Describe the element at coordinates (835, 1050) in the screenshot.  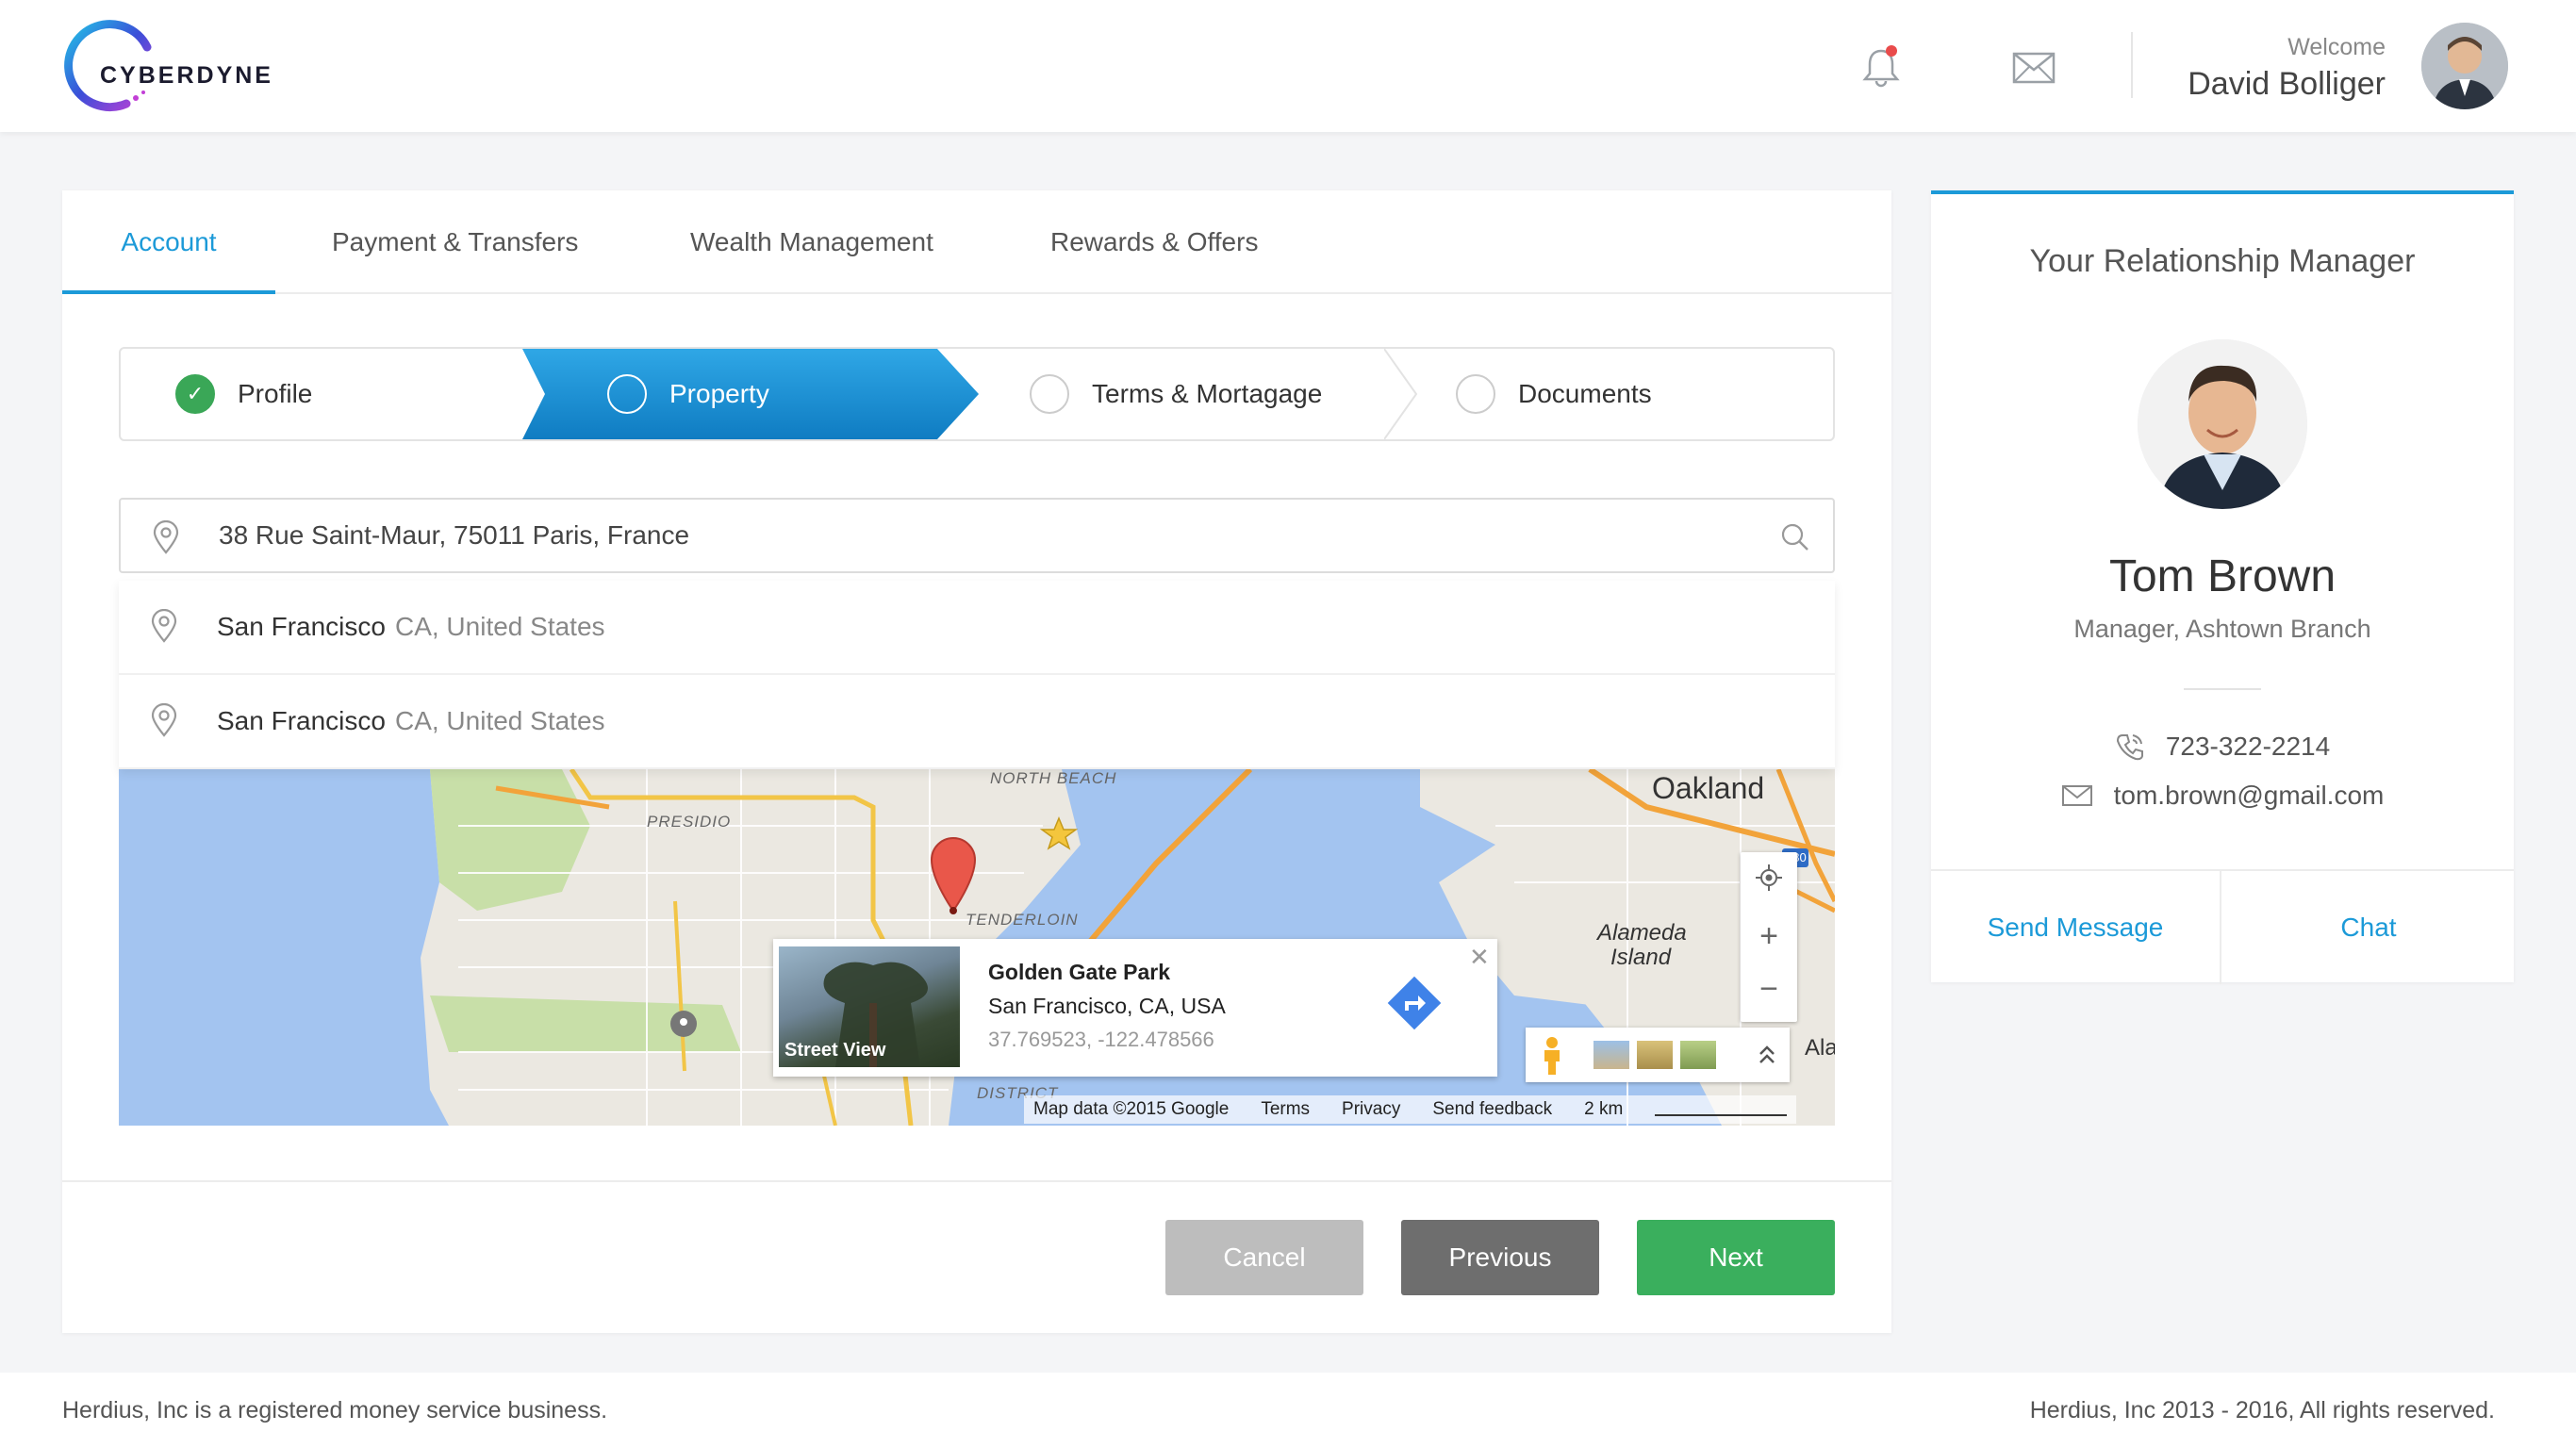
I see `street-view-label: Street View` at that location.